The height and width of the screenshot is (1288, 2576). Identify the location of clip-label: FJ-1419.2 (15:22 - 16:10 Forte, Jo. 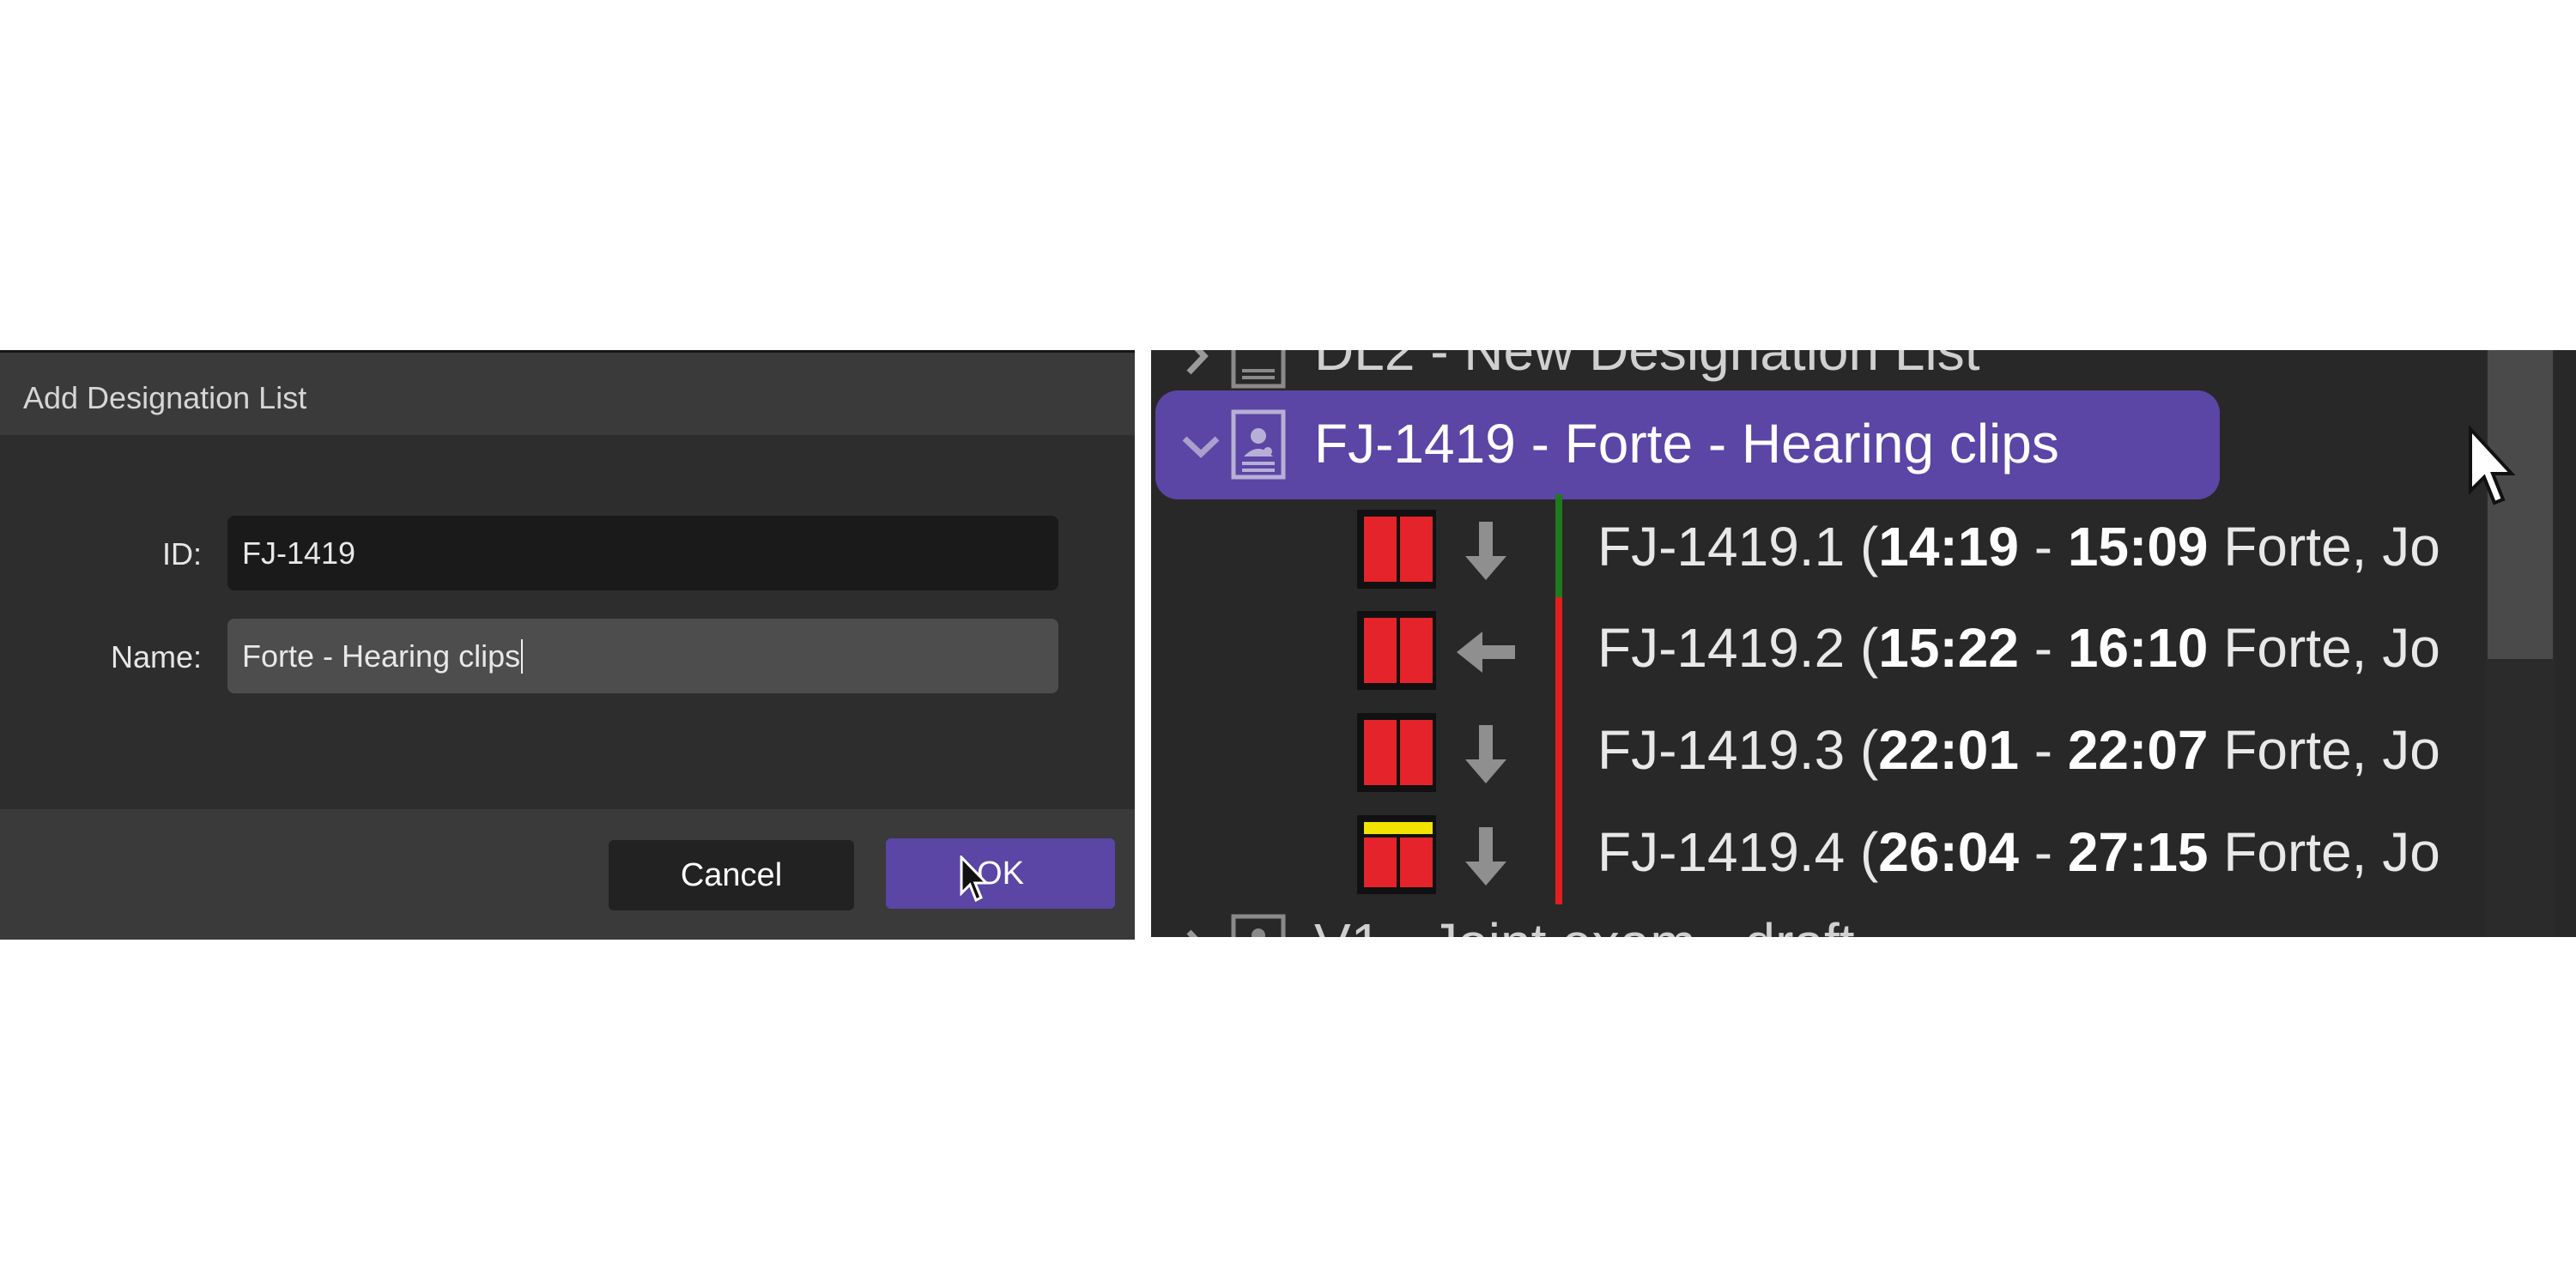
(2018, 648).